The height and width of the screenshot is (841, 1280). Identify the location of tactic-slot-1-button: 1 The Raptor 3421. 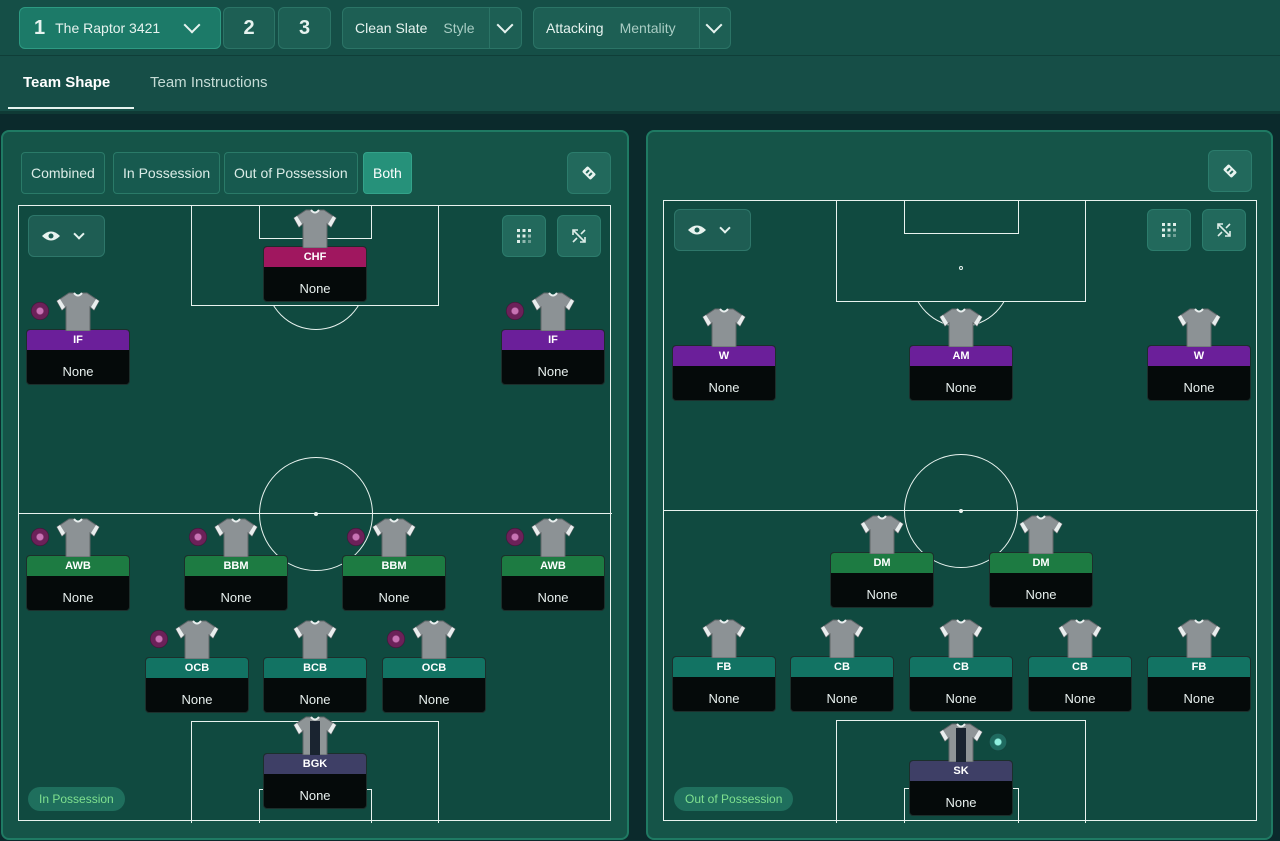
(120, 28).